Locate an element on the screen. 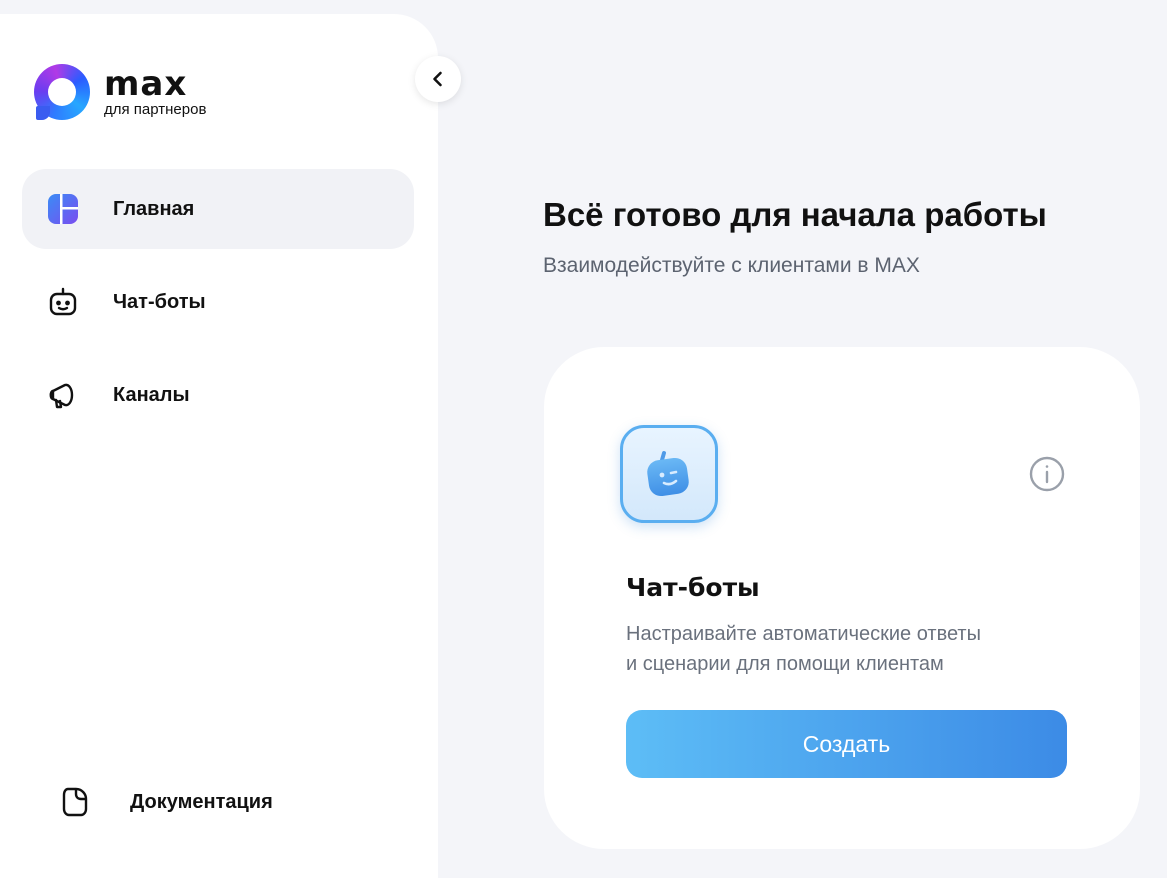  document-icon is located at coordinates (75, 802).